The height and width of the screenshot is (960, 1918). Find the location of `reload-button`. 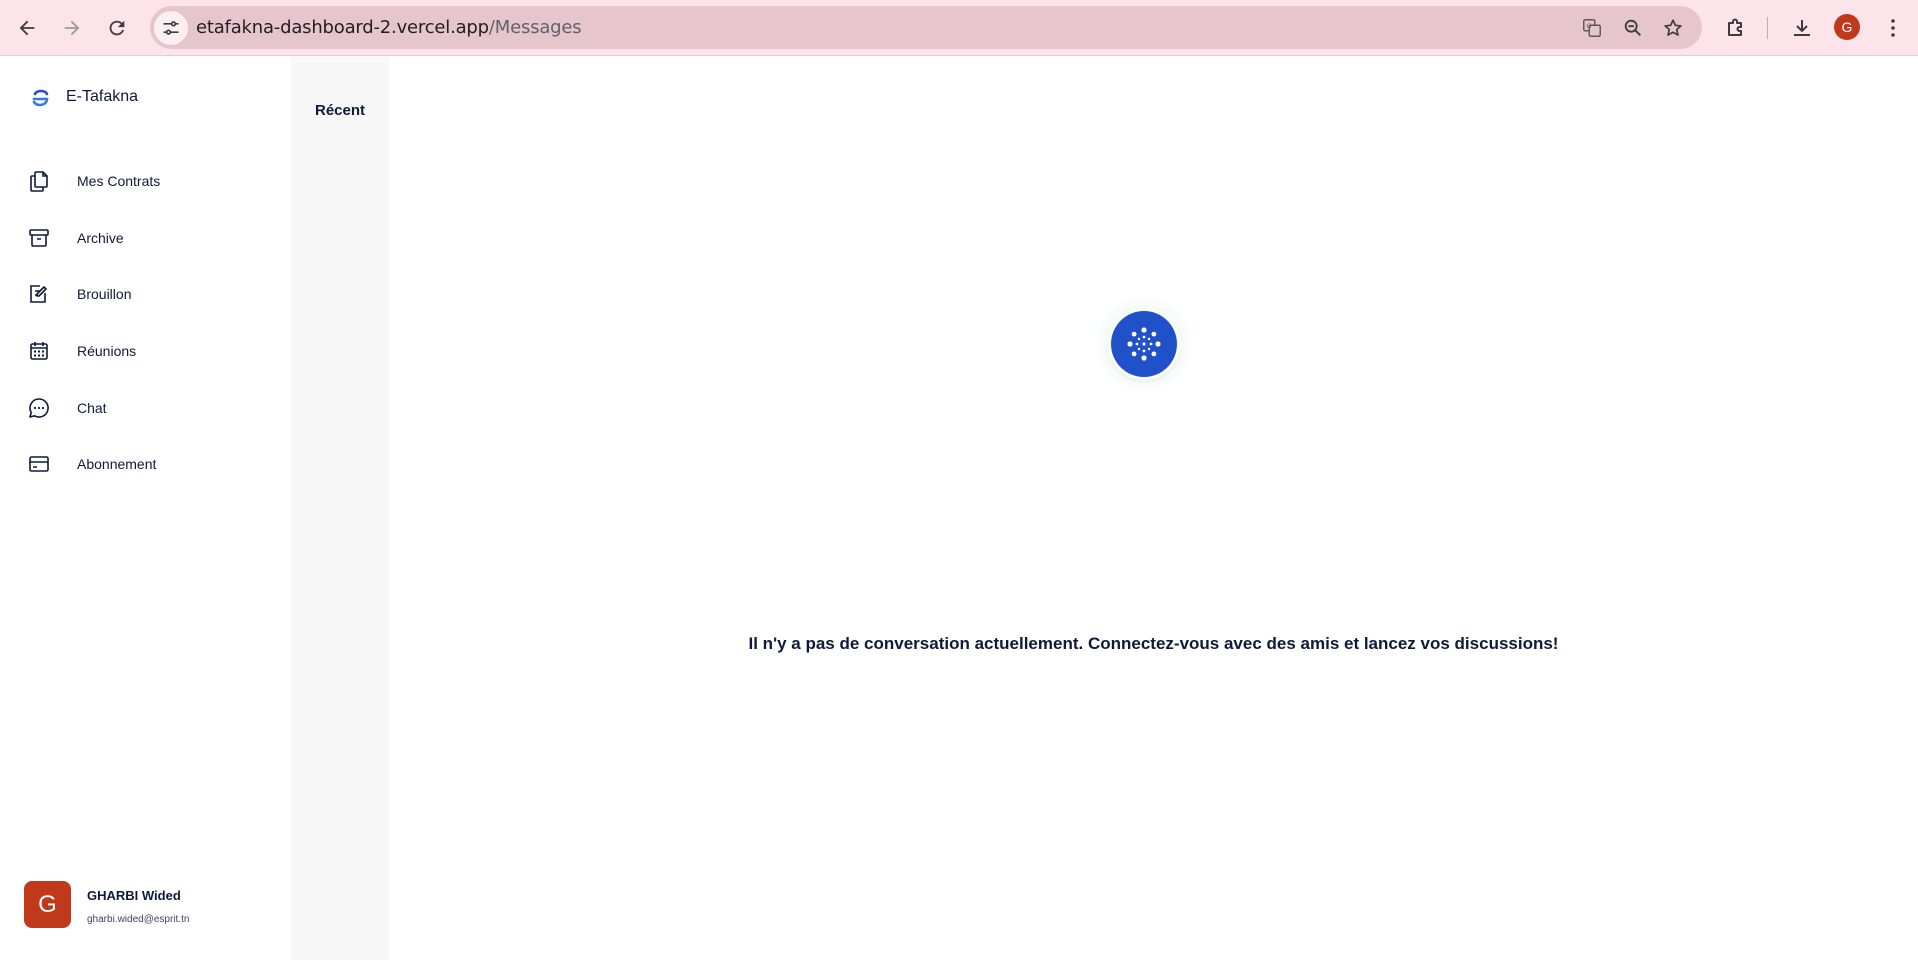

reload-button is located at coordinates (117, 28).